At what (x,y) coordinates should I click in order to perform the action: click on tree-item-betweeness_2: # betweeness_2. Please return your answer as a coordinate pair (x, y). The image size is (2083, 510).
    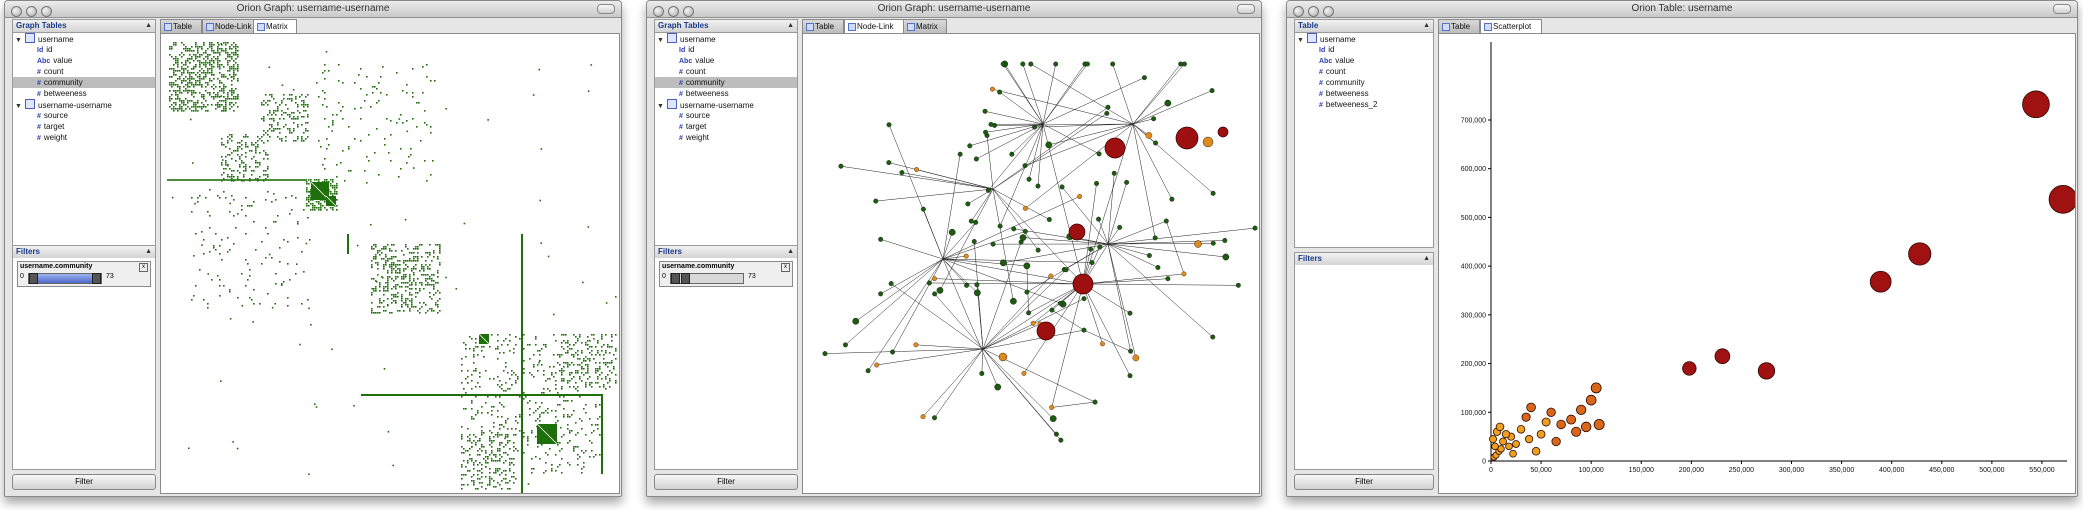
    Looking at the image, I should click on (1364, 104).